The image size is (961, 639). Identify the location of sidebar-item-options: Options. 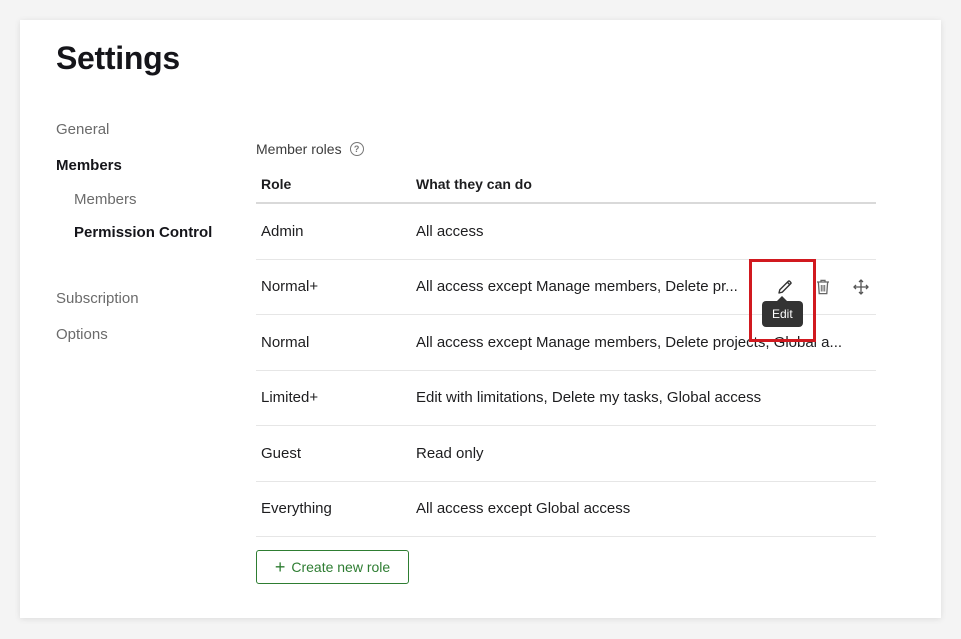
(82, 334).